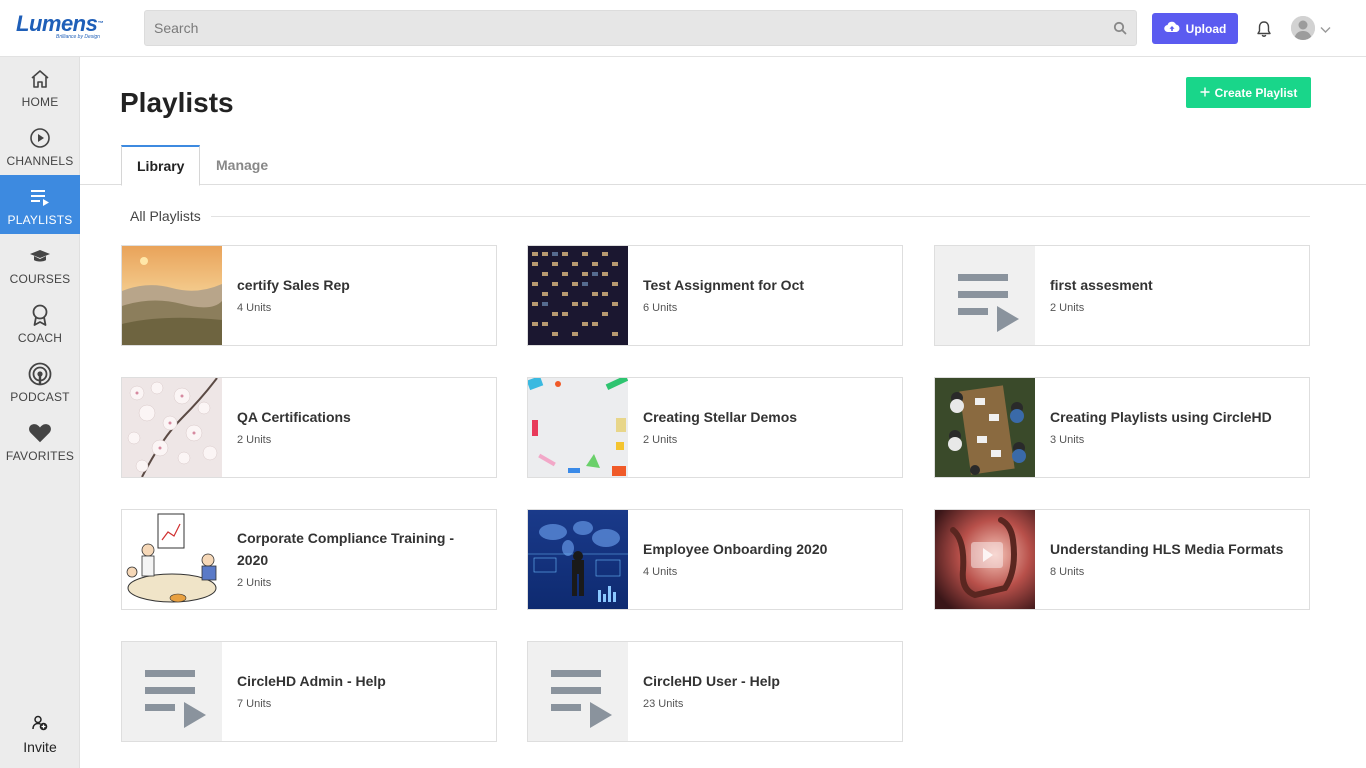 Image resolution: width=1366 pixels, height=768 pixels. Describe the element at coordinates (715, 691) in the screenshot. I see `playlist-card: CircleHD User - Help 23 Units` at that location.